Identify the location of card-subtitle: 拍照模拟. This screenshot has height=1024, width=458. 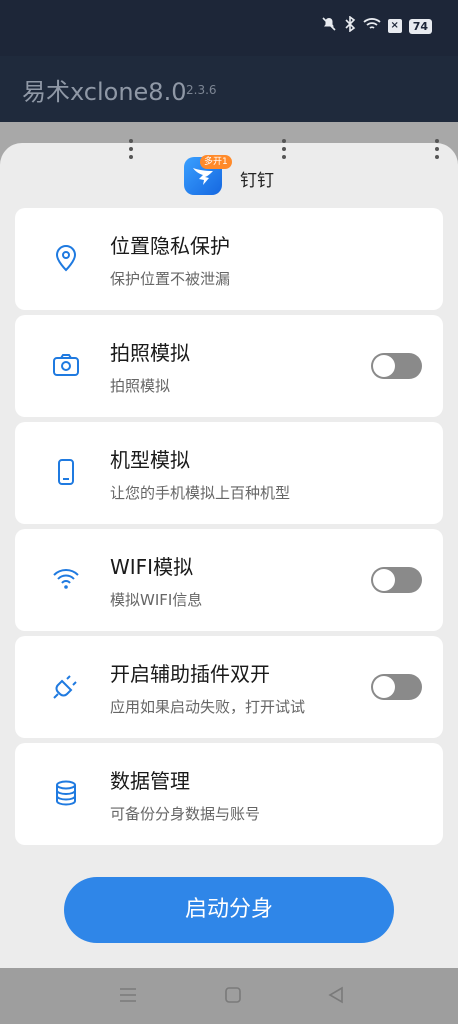
(140, 386).